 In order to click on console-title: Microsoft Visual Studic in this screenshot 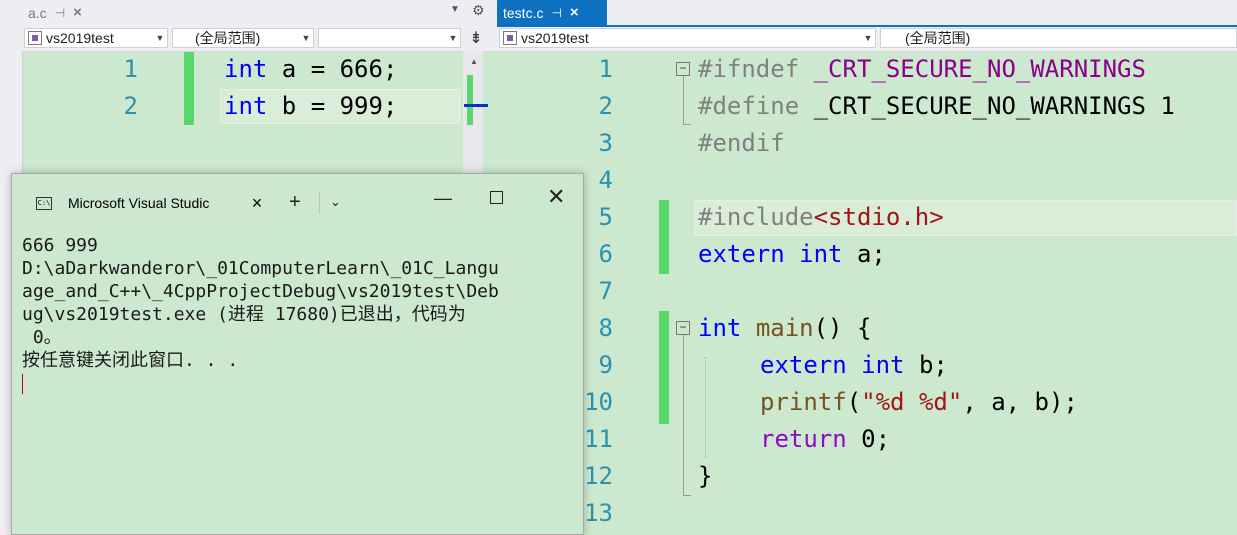, I will do `click(139, 203)`.